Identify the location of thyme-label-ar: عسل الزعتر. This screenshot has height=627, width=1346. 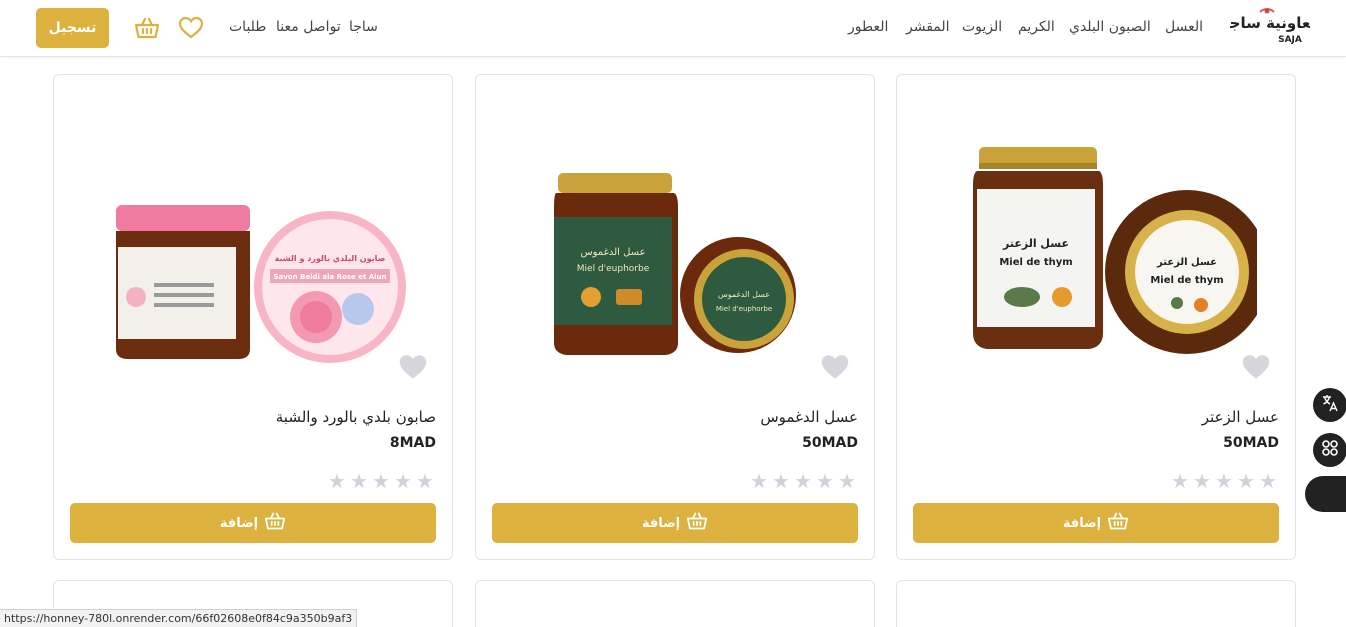
(1035, 243).